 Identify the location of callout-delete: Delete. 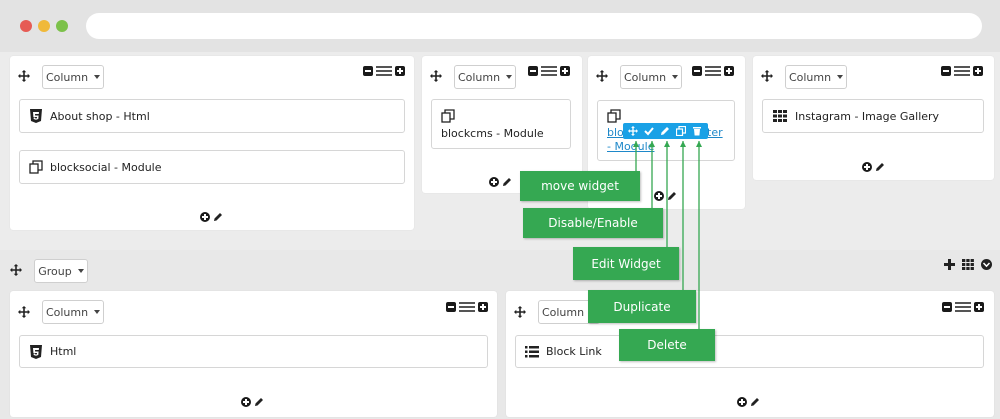
(667, 345).